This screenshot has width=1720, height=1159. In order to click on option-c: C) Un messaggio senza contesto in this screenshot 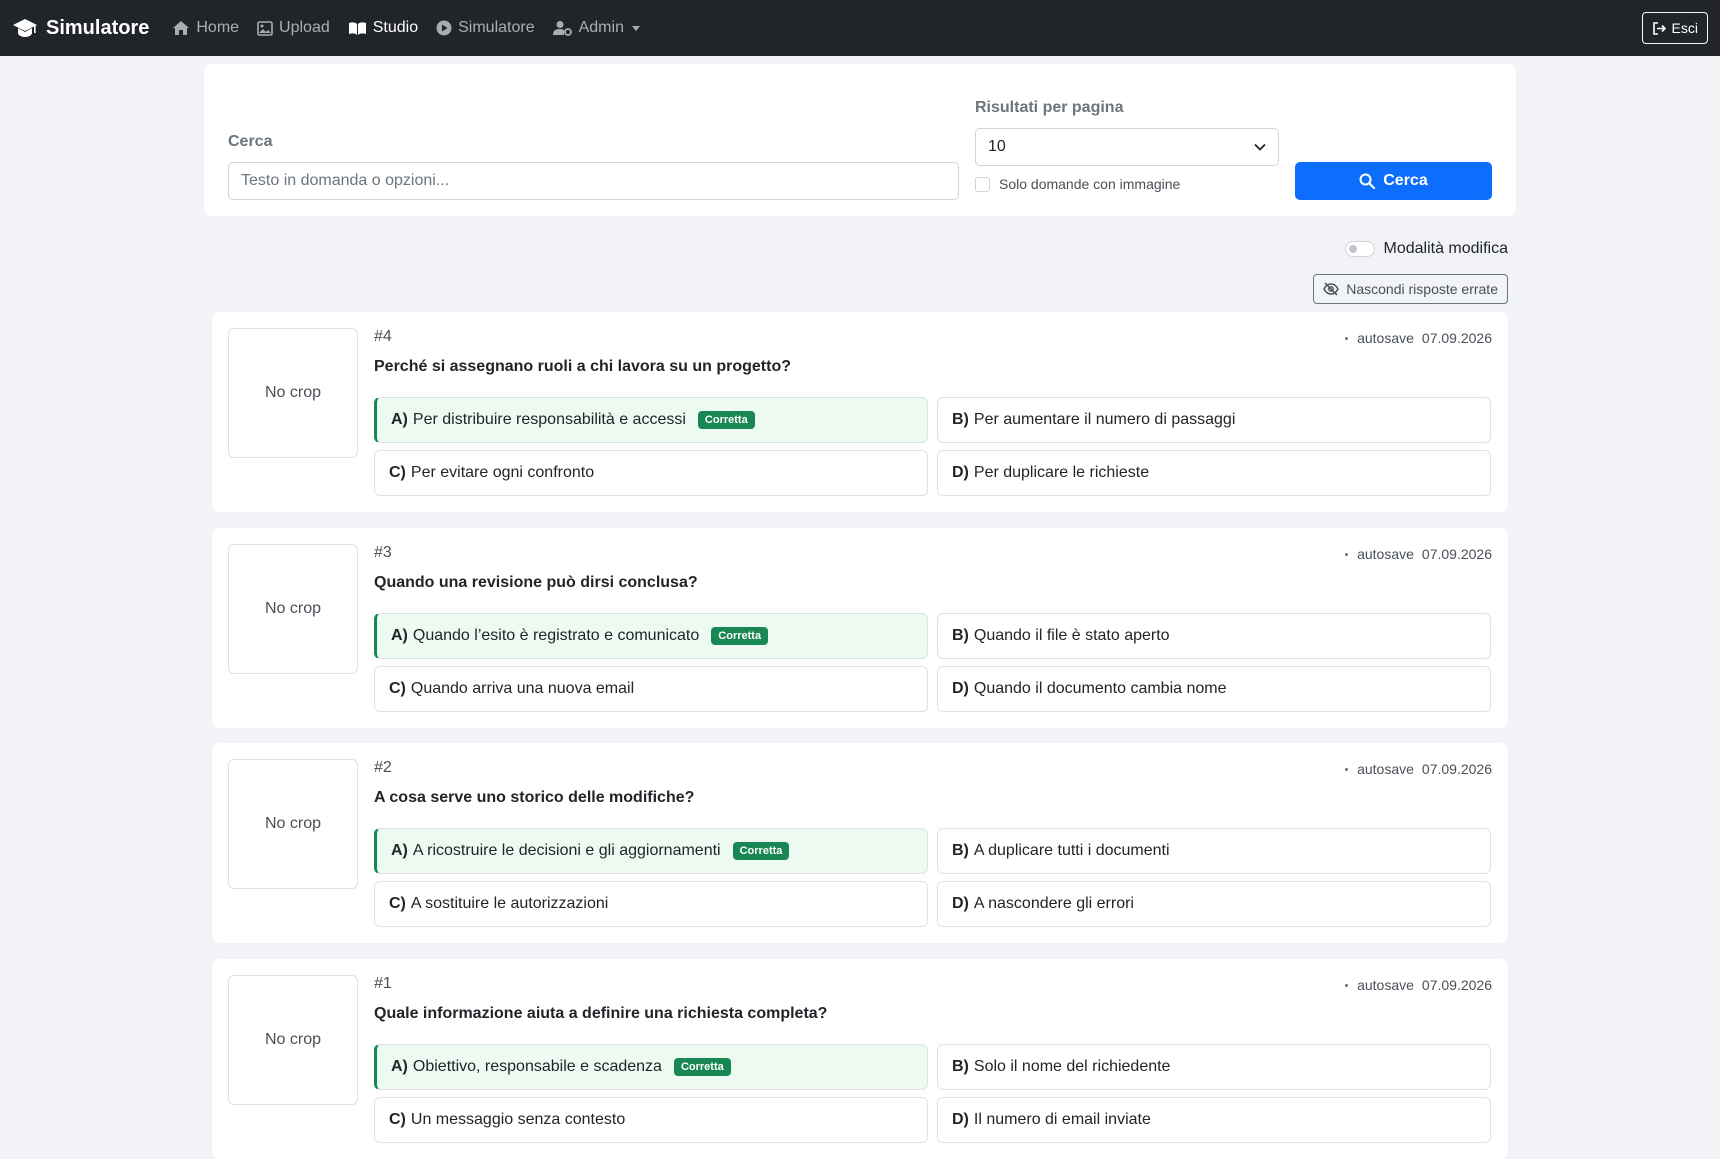, I will do `click(651, 1120)`.